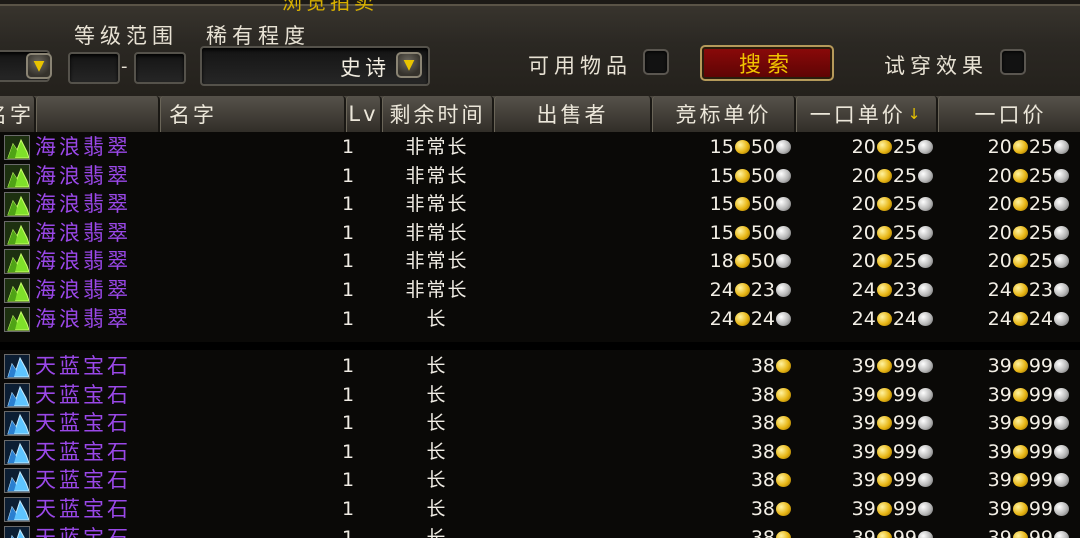 The height and width of the screenshot is (538, 1080). Describe the element at coordinates (867, 114) in the screenshot. I see `column-header-buyout-unit: 一口单价 ↓` at that location.